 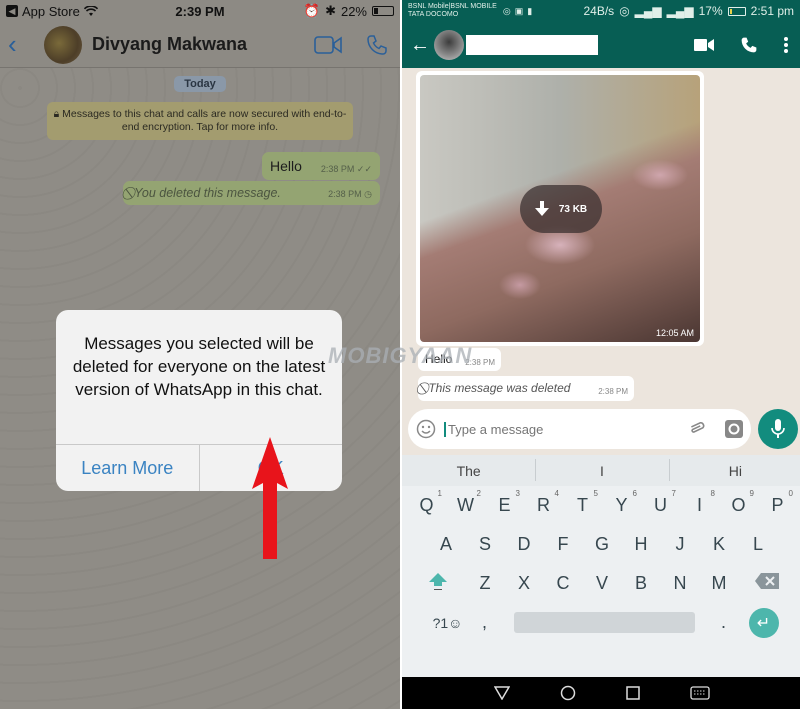 I want to click on nav-back-icon, so click(x=502, y=693).